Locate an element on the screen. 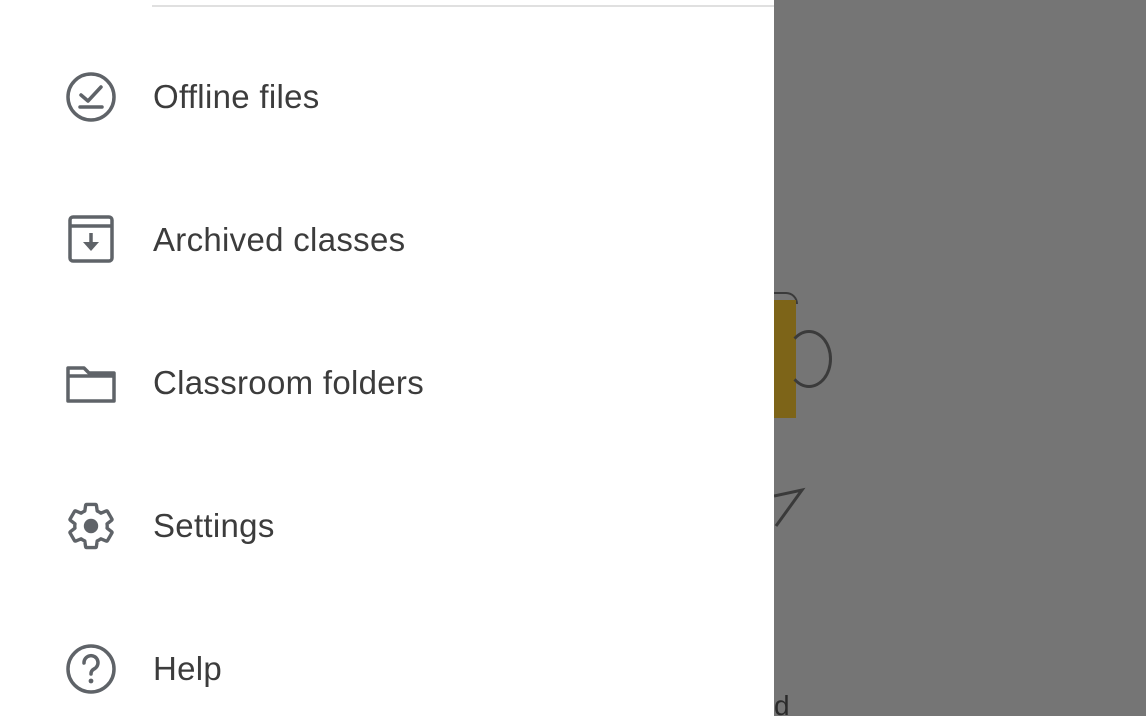 The height and width of the screenshot is (716, 1146). nav-item-classroom-folders: Classroom folders is located at coordinates (387, 383).